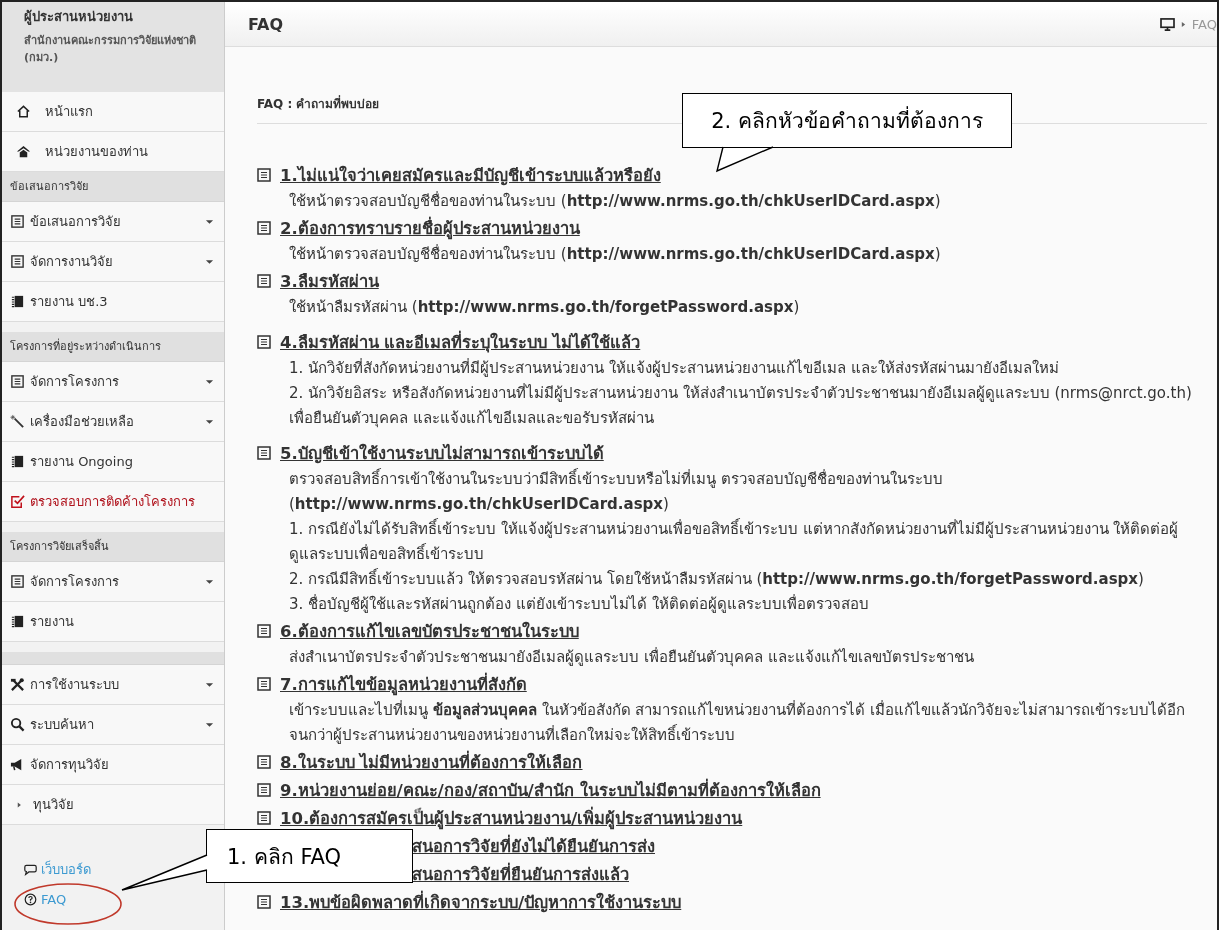 The height and width of the screenshot is (930, 1219). Describe the element at coordinates (23, 111) in the screenshot. I see `home-icon` at that location.